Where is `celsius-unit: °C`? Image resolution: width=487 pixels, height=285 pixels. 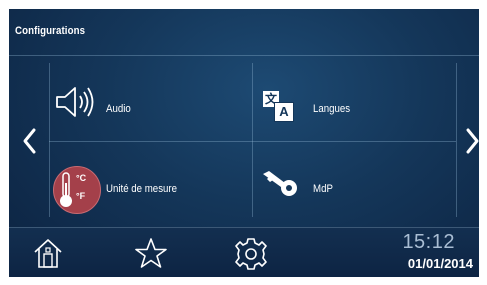
celsius-unit: °C is located at coordinates (81, 178).